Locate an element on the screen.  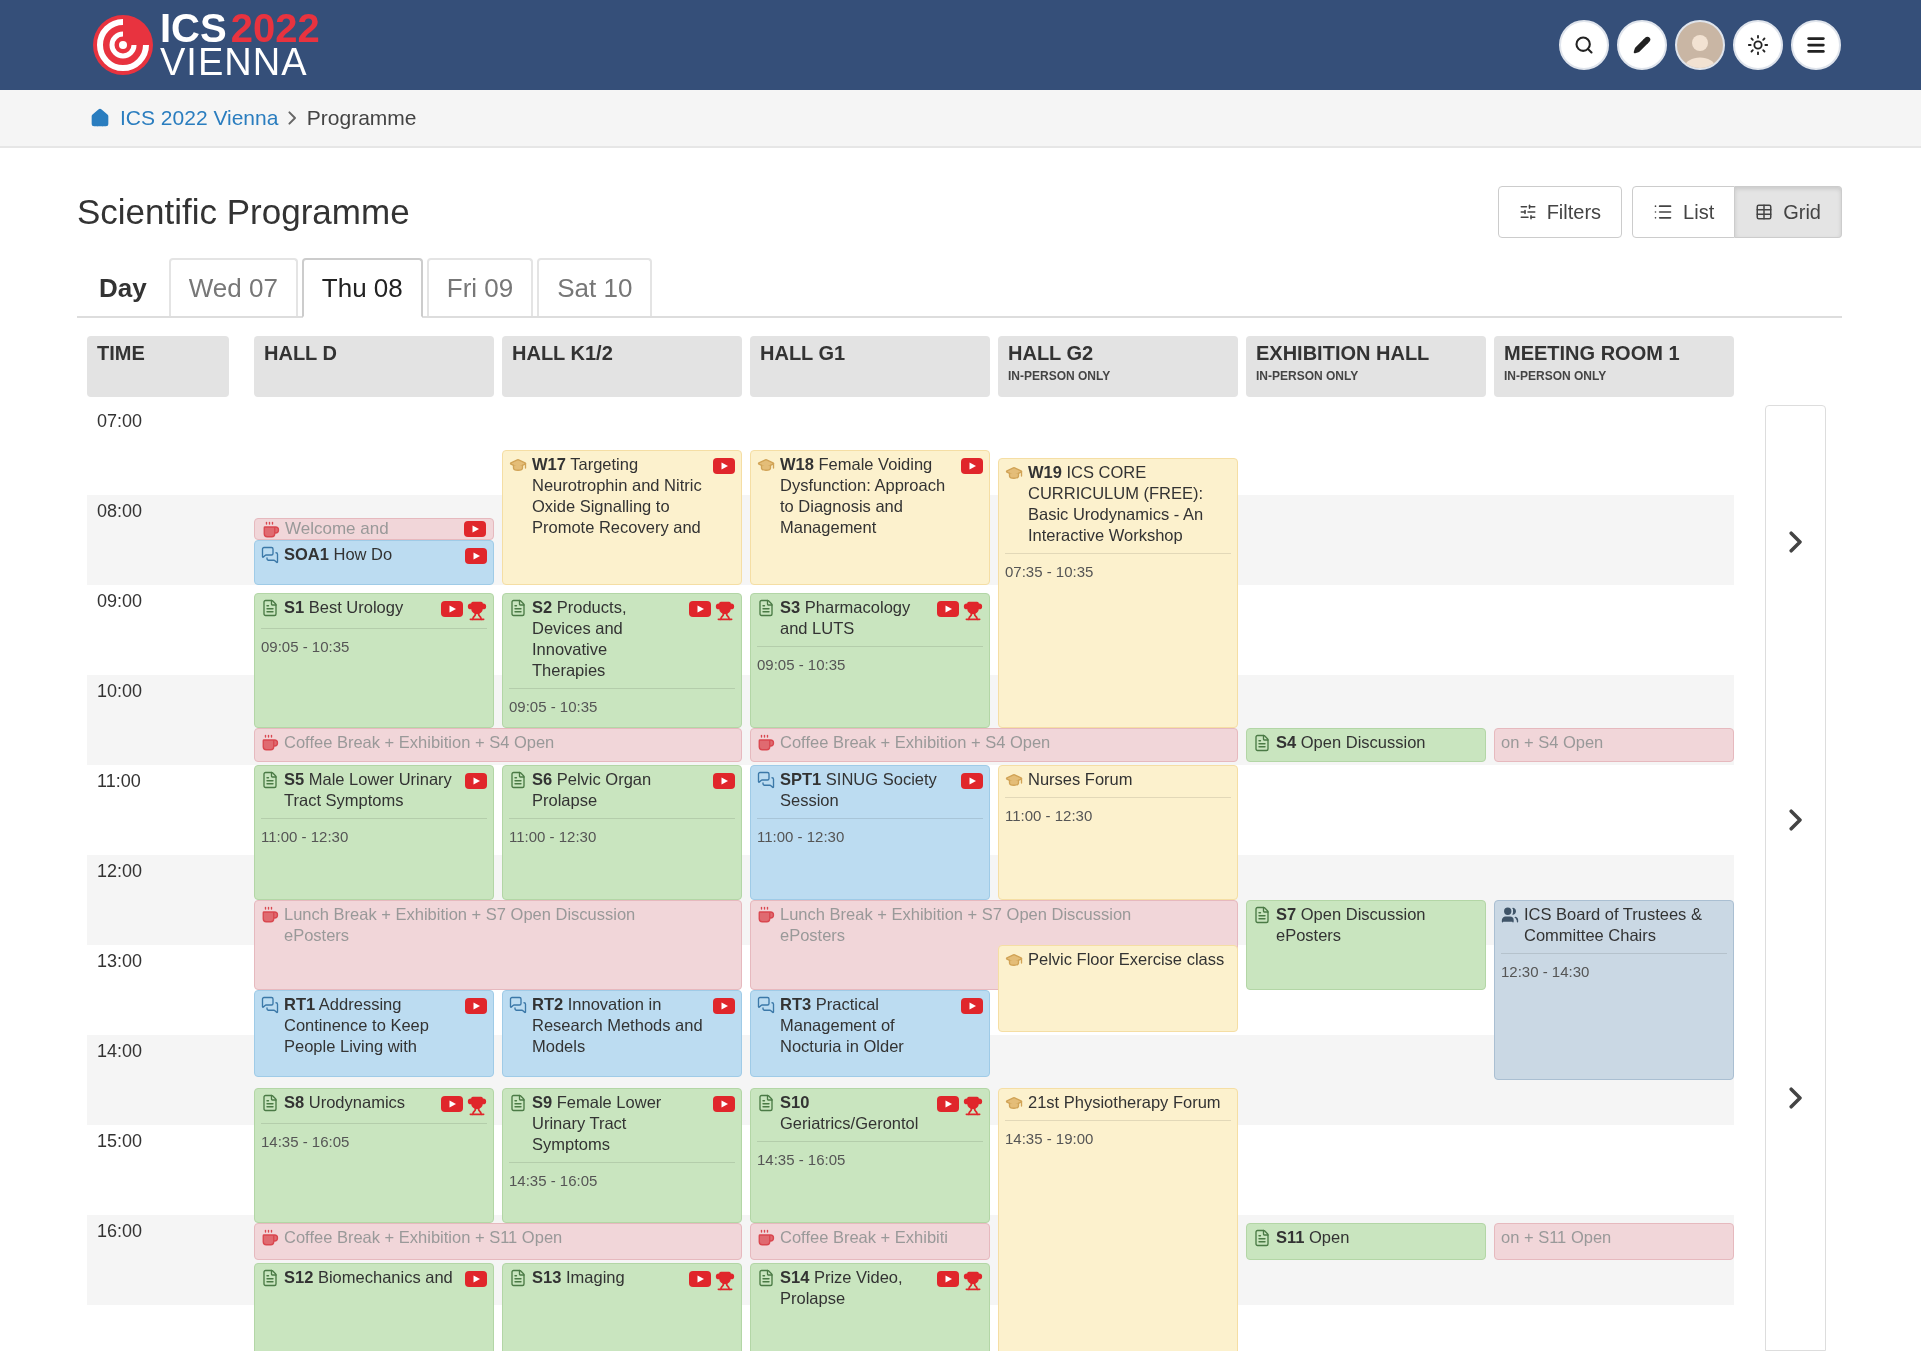
session-card: RT2 Innovation in Research Methods and Models is located at coordinates (622, 1033).